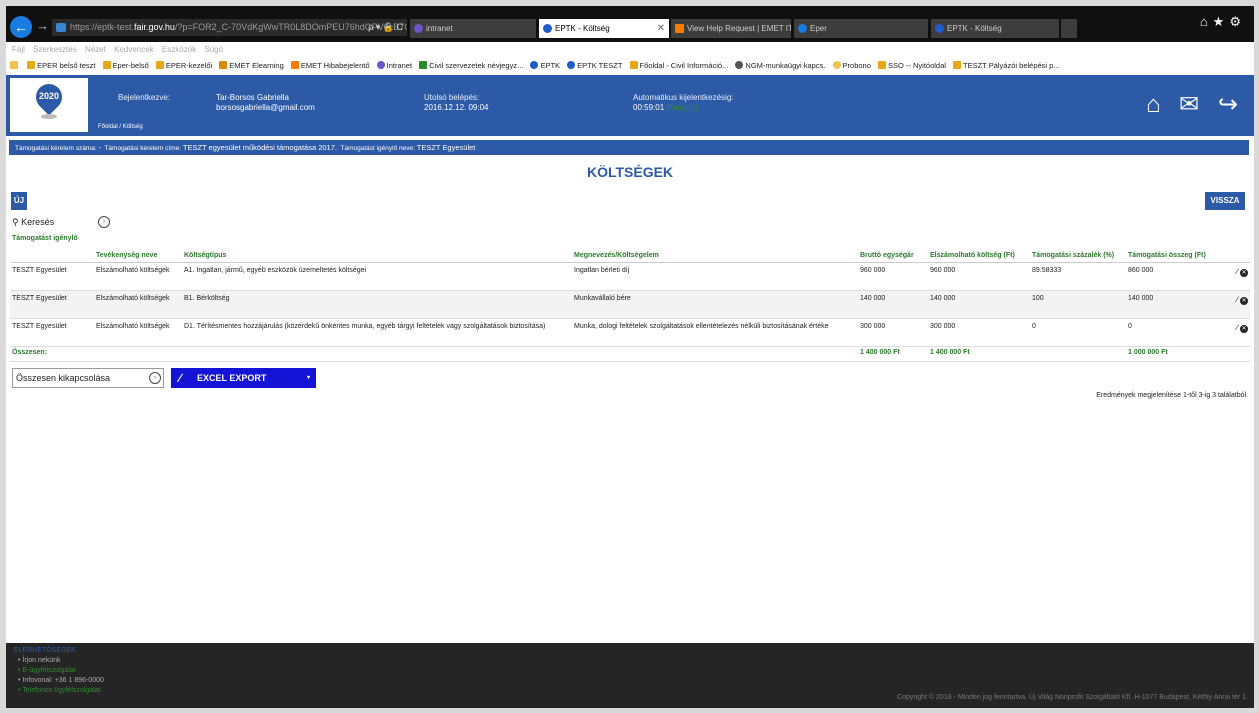 Image resolution: width=1259 pixels, height=713 pixels. I want to click on chevron-down-icon: ▾, so click(308, 378).